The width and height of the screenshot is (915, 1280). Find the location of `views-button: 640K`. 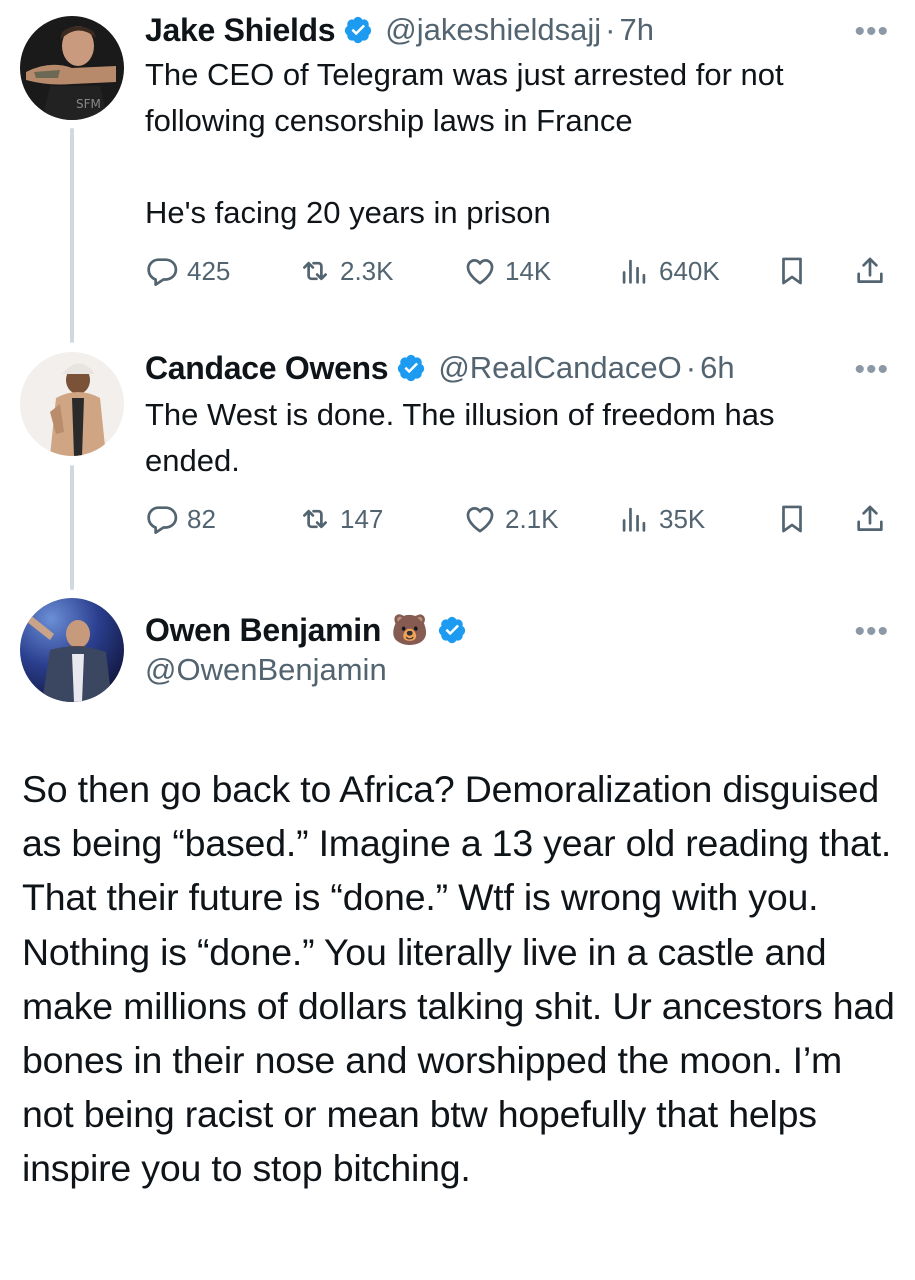

views-button: 640K is located at coordinates (668, 271).